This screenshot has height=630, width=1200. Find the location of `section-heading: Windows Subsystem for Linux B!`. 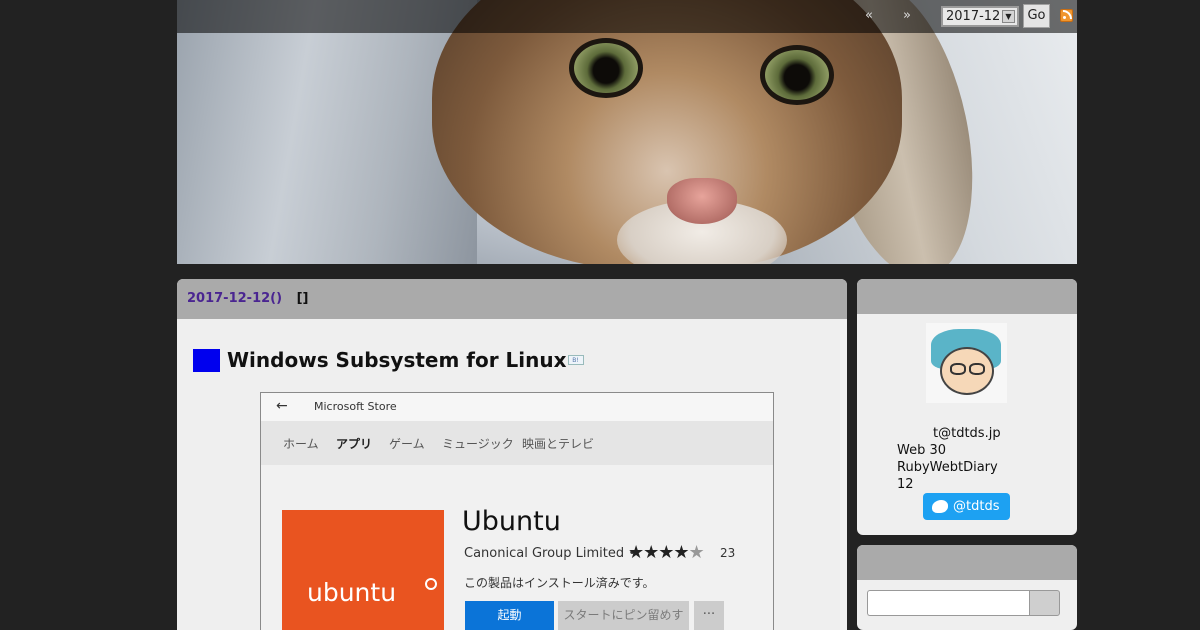

section-heading: Windows Subsystem for Linux B! is located at coordinates (388, 360).